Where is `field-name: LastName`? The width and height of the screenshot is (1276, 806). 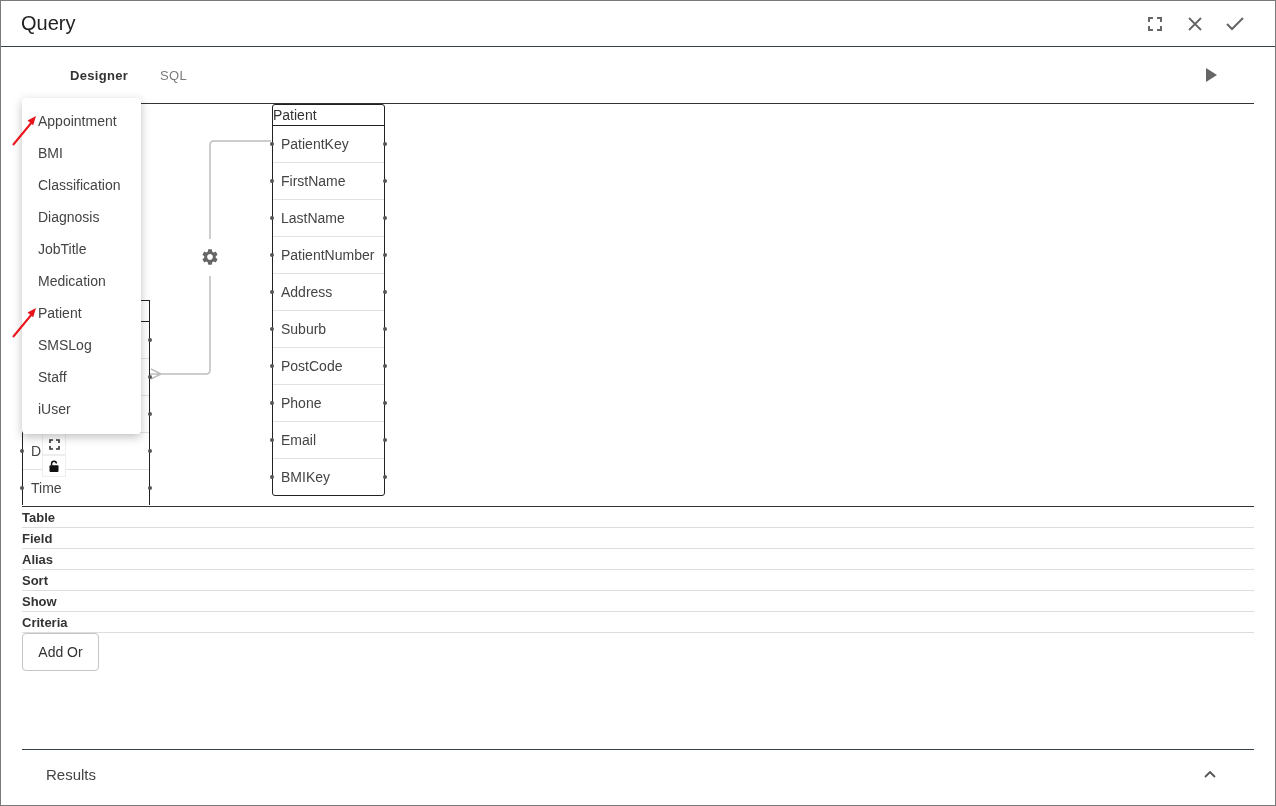 field-name: LastName is located at coordinates (313, 218).